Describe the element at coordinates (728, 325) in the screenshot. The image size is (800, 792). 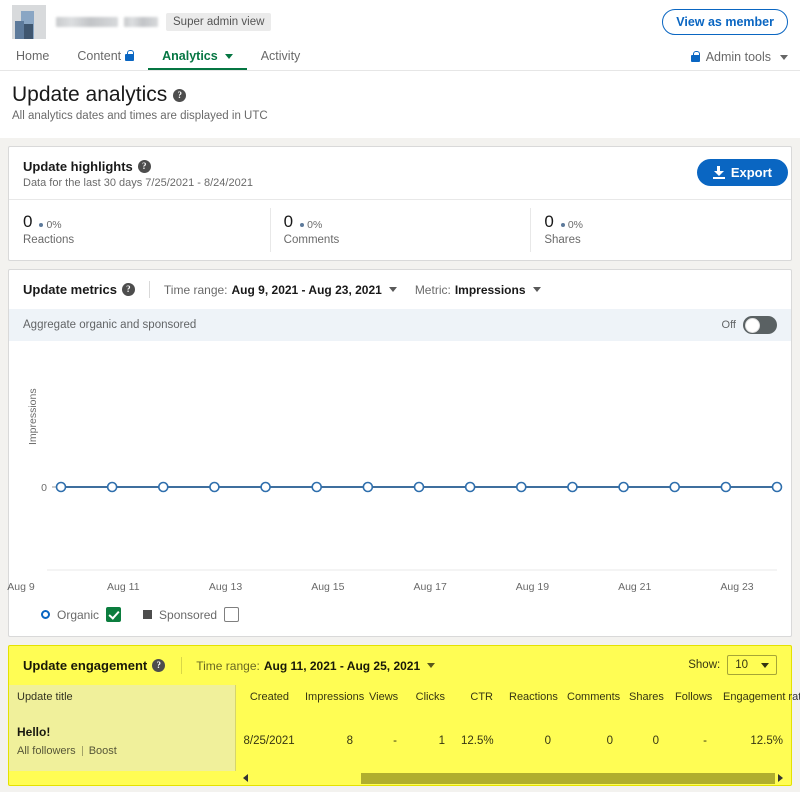
I see `aggregate-toggle-state: Off` at that location.